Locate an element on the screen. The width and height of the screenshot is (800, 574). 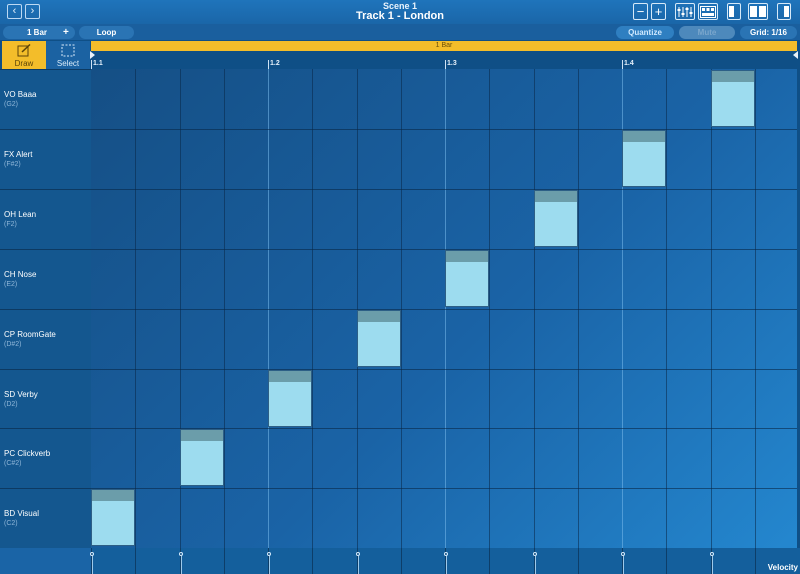
lane-pitch: (D#2) is located at coordinates (13, 344).